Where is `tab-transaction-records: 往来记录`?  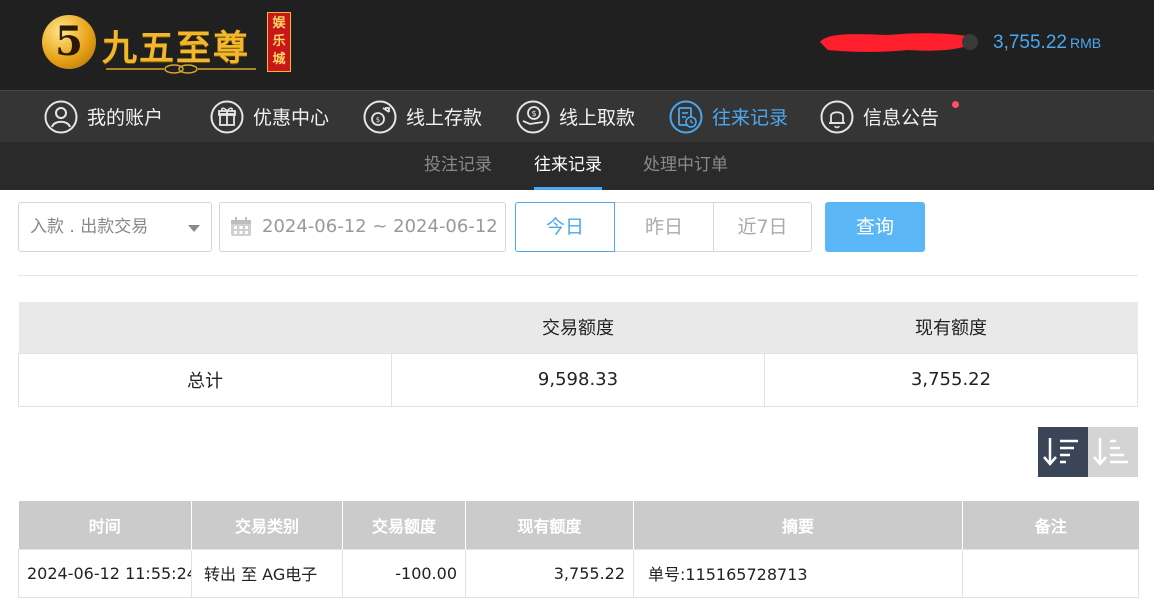
tab-transaction-records: 往来记录 is located at coordinates (568, 166).